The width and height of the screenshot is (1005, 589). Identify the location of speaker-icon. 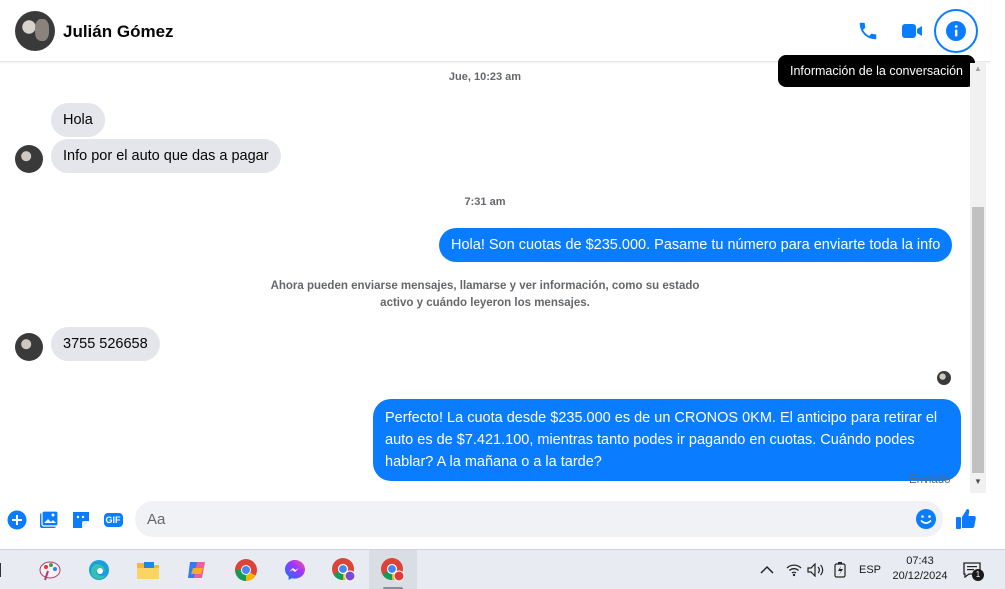
(815, 570).